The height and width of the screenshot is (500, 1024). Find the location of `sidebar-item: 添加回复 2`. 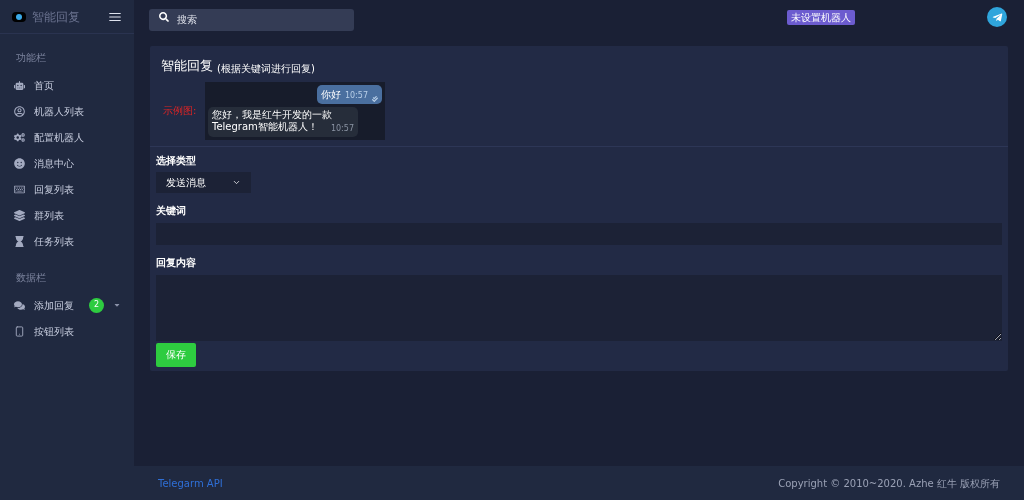

sidebar-item: 添加回复 2 is located at coordinates (67, 305).